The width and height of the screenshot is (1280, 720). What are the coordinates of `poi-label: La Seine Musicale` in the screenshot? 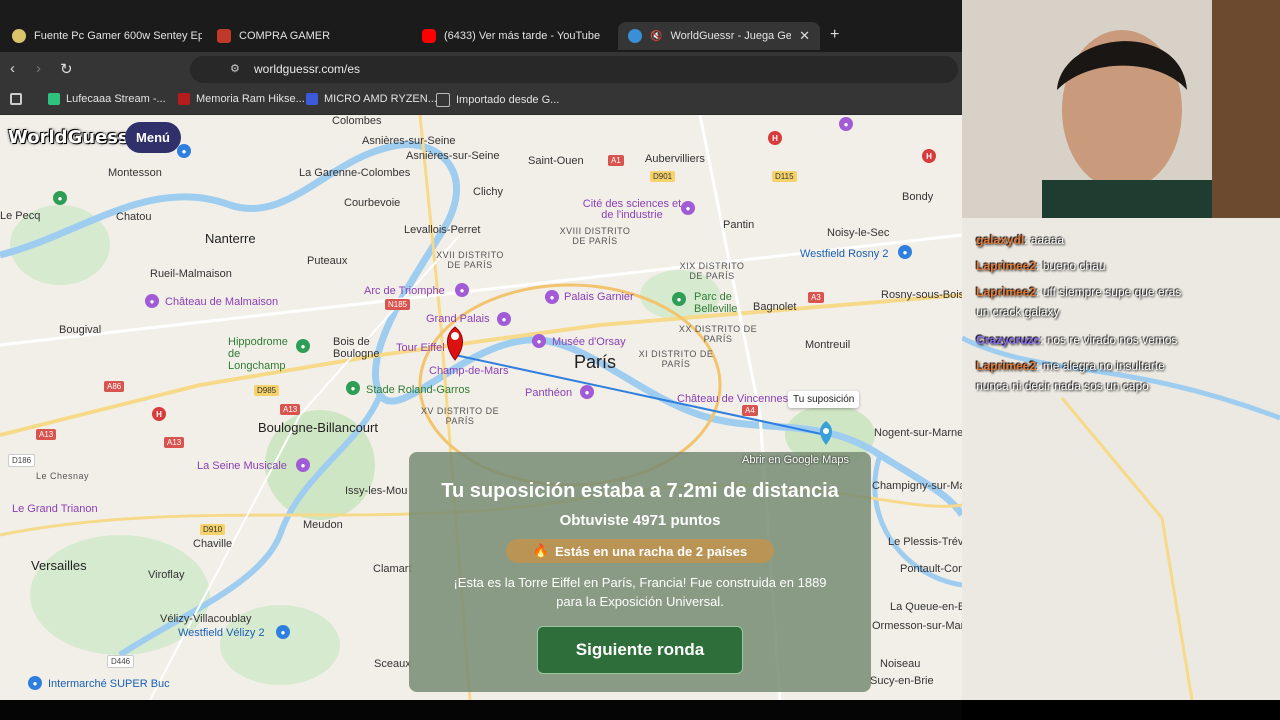 It's located at (242, 466).